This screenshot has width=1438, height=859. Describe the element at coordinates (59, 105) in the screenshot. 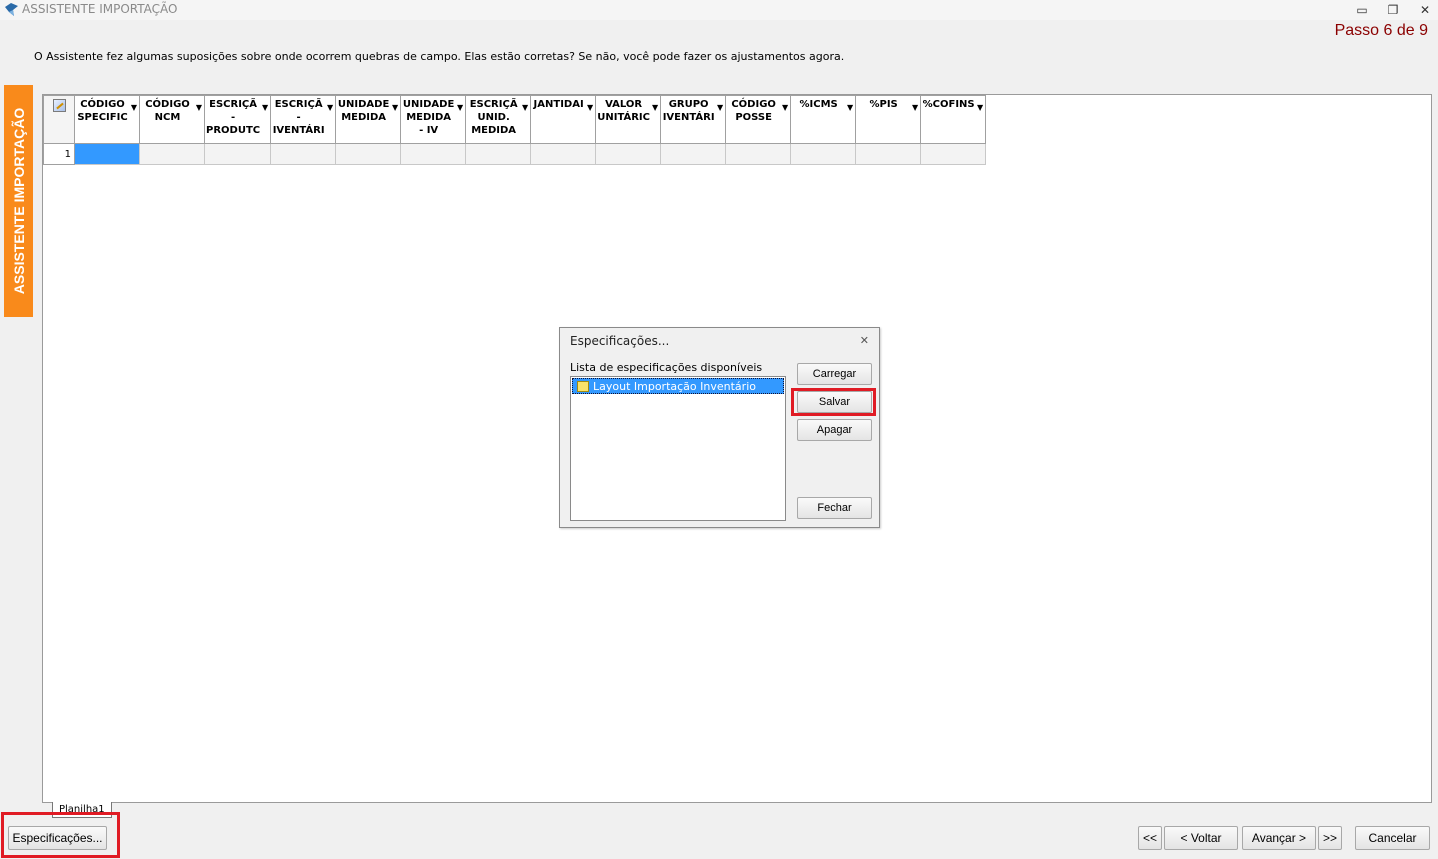

I see `edit-sheet-icon` at that location.